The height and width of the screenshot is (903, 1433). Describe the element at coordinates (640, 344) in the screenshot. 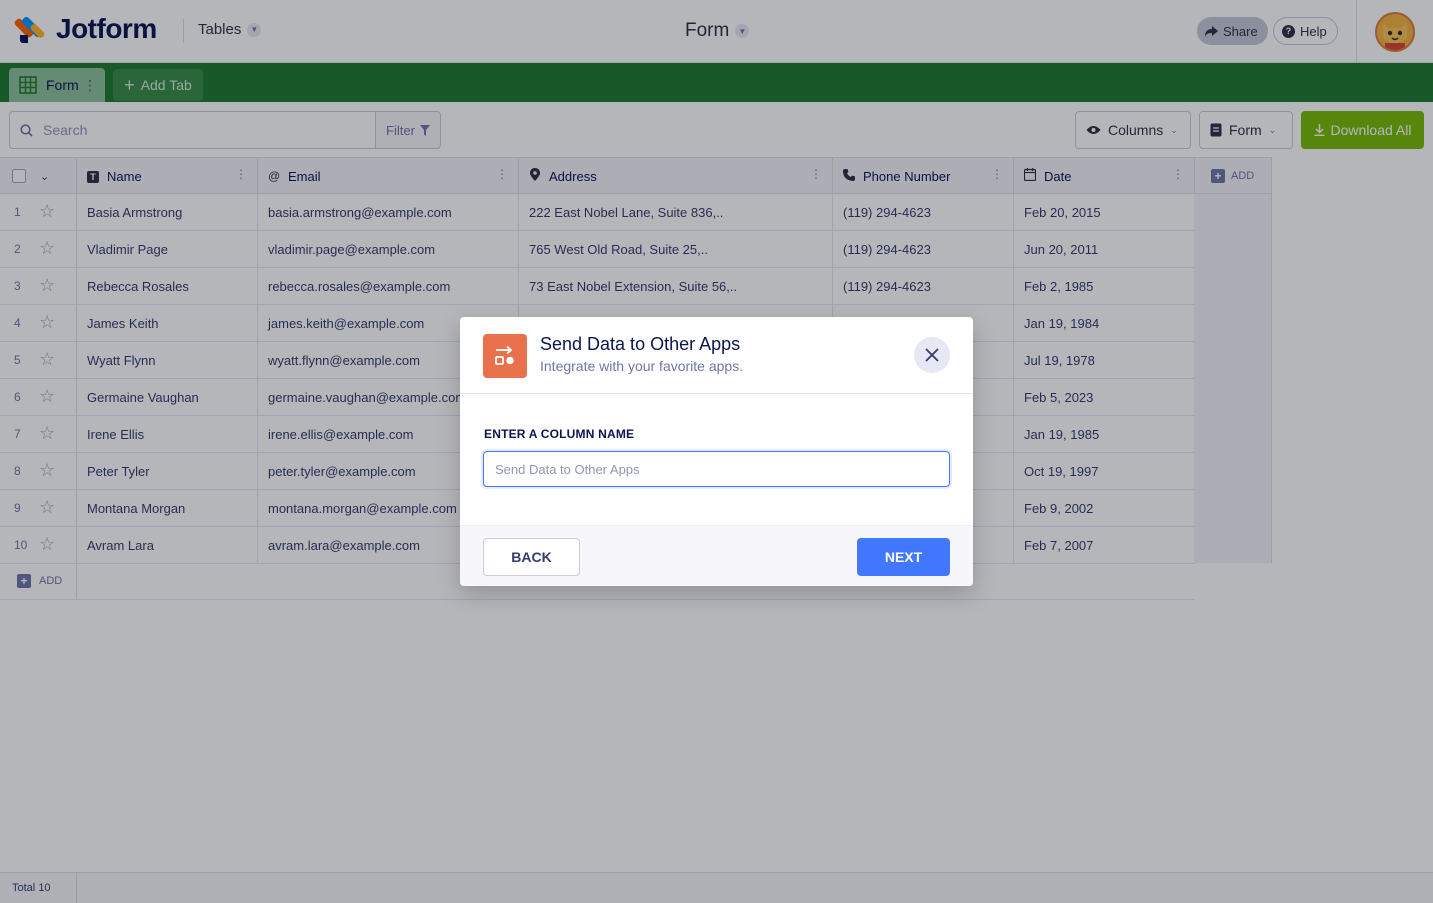

I see `modal-title: Send Data to Other Apps` at that location.